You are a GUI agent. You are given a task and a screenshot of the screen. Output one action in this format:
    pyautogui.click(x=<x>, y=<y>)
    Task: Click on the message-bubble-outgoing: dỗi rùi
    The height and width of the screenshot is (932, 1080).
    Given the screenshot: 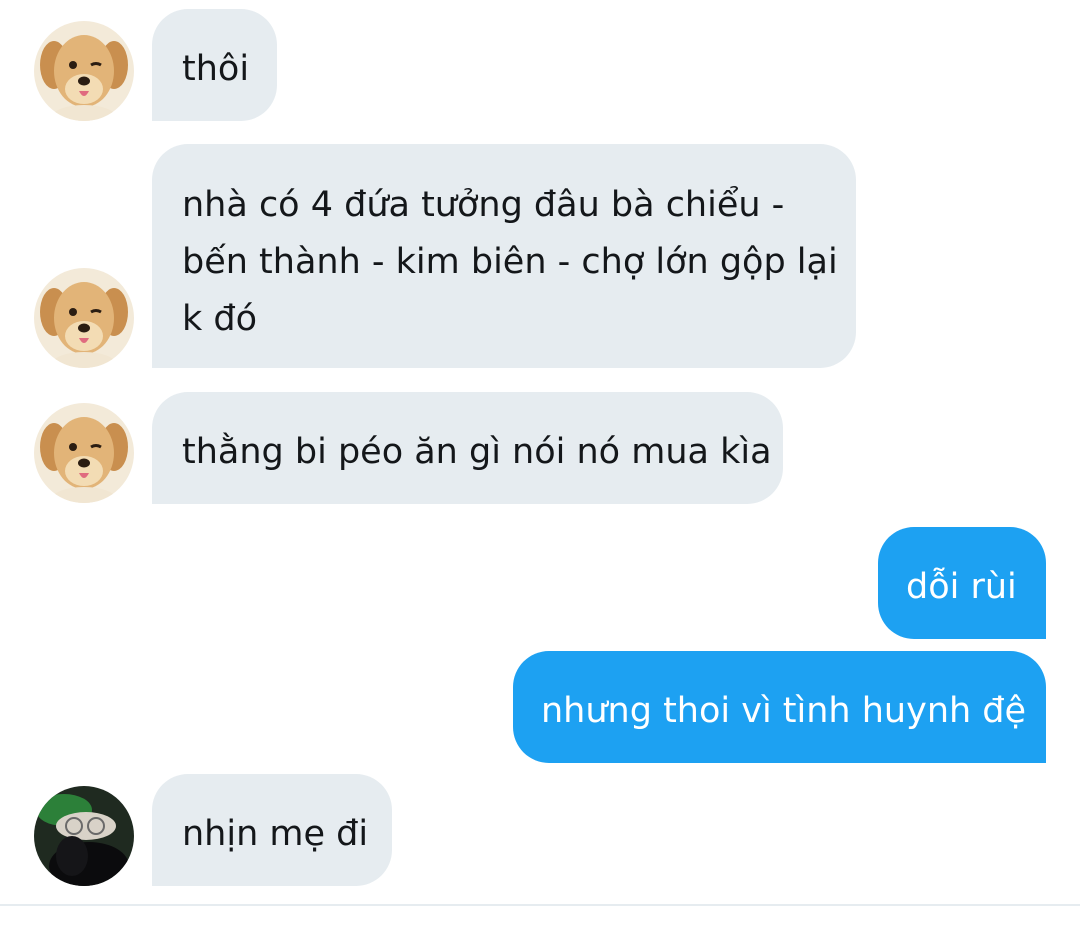 What is the action you would take?
    pyautogui.click(x=962, y=583)
    